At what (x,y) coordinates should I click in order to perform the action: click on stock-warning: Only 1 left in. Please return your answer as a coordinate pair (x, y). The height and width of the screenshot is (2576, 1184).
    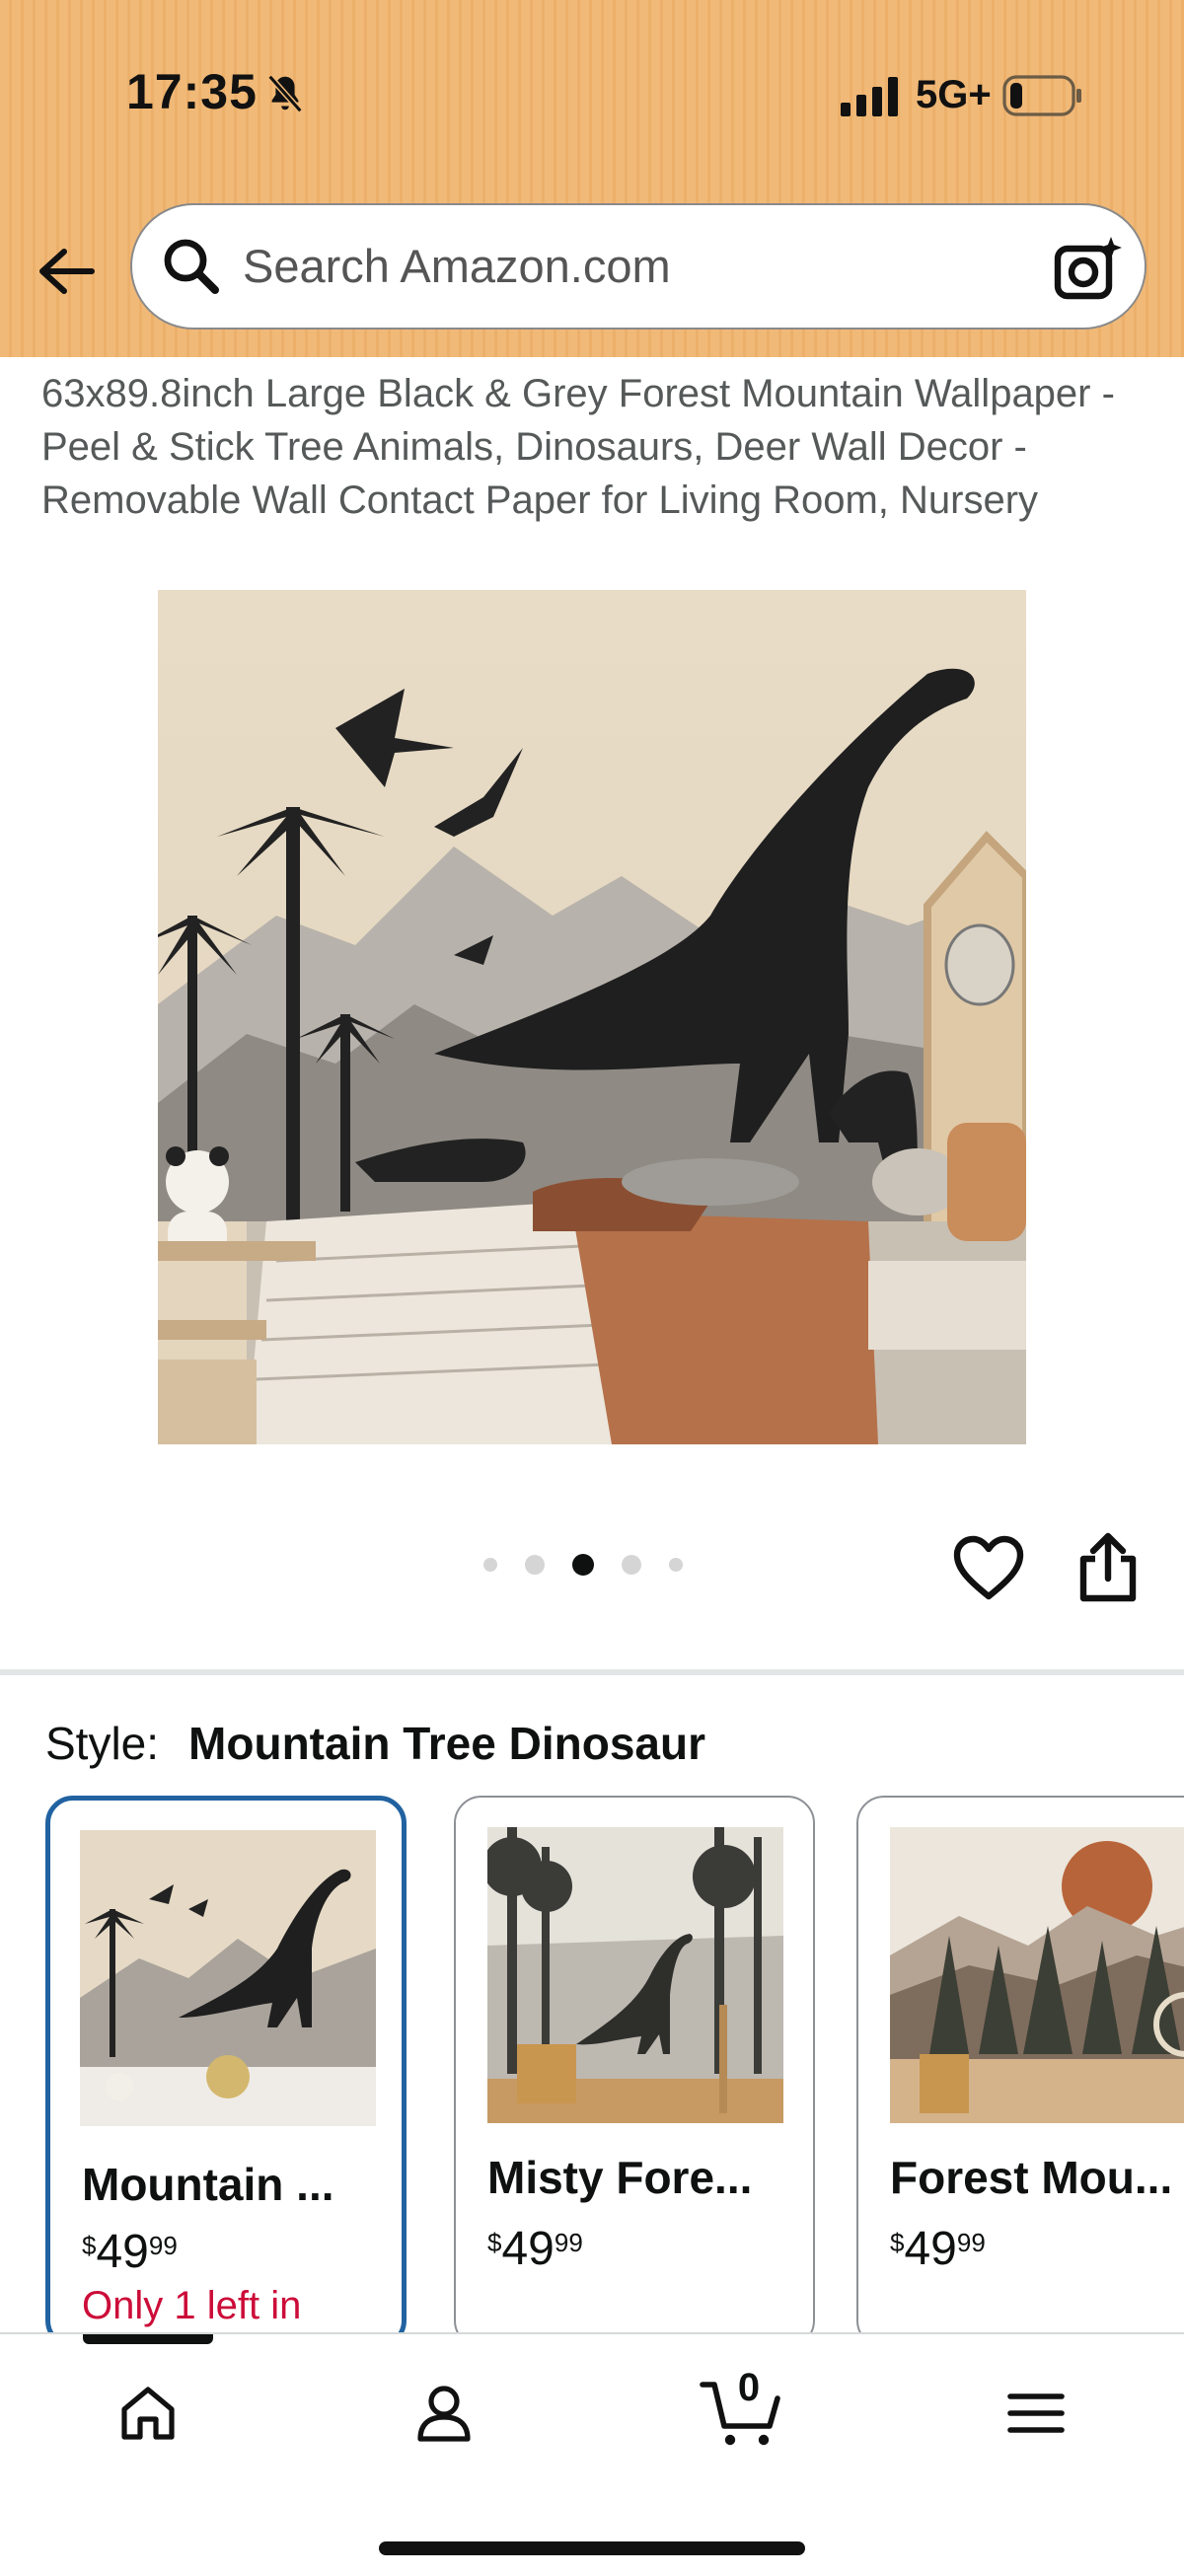
    Looking at the image, I should click on (192, 2305).